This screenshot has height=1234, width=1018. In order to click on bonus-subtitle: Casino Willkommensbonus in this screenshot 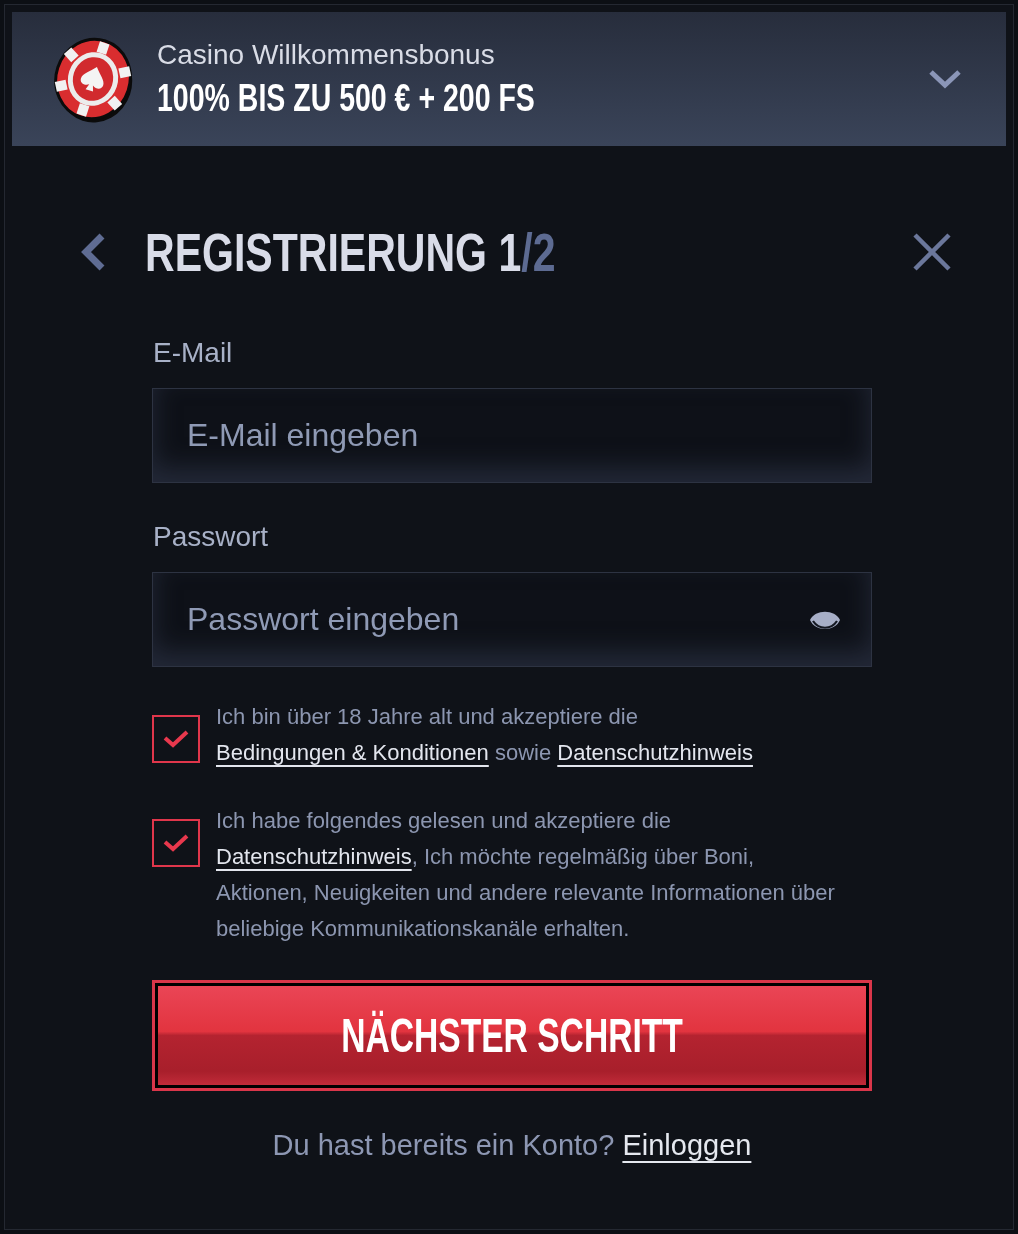, I will do `click(326, 55)`.